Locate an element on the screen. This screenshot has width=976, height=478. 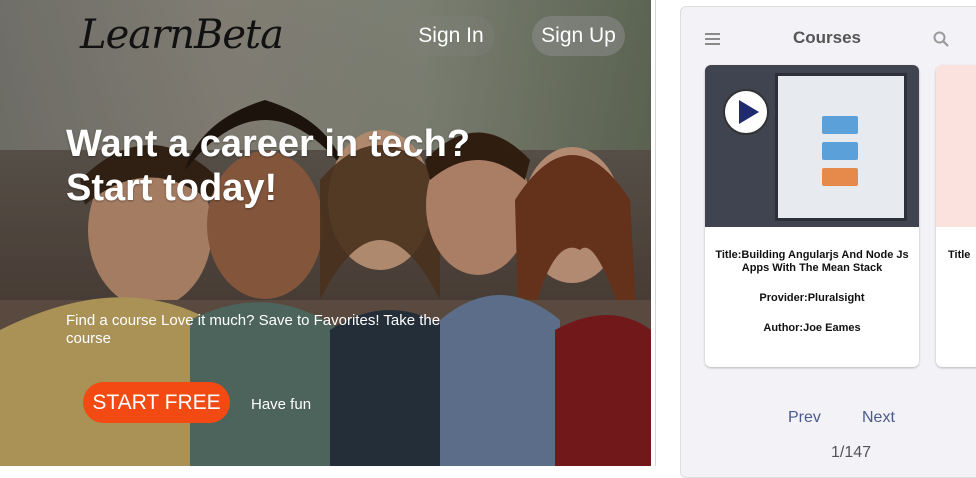
logo: LearnBeta is located at coordinates (182, 35).